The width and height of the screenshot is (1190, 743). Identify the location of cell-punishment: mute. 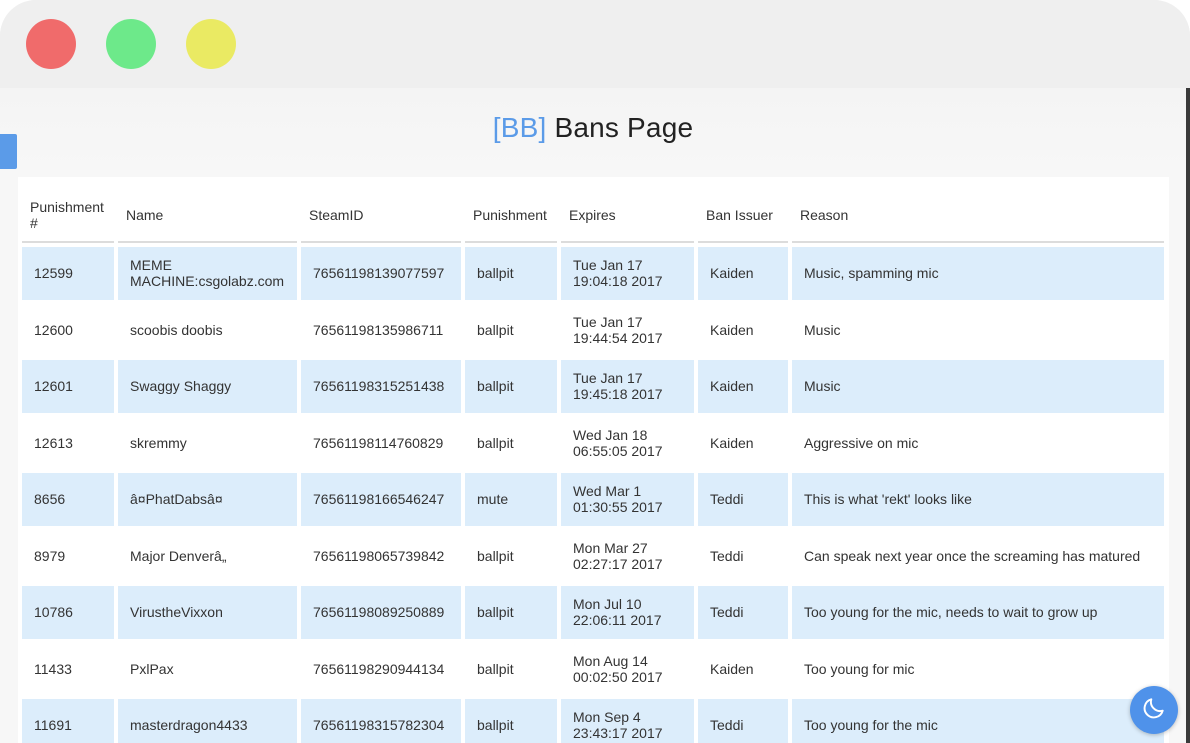
(511, 499).